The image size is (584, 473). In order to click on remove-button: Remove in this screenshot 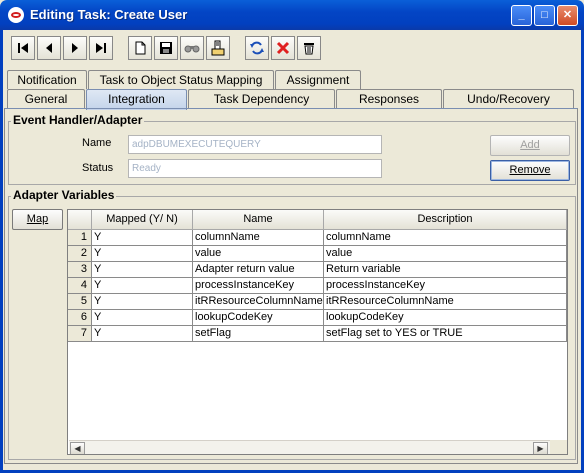, I will do `click(530, 170)`.